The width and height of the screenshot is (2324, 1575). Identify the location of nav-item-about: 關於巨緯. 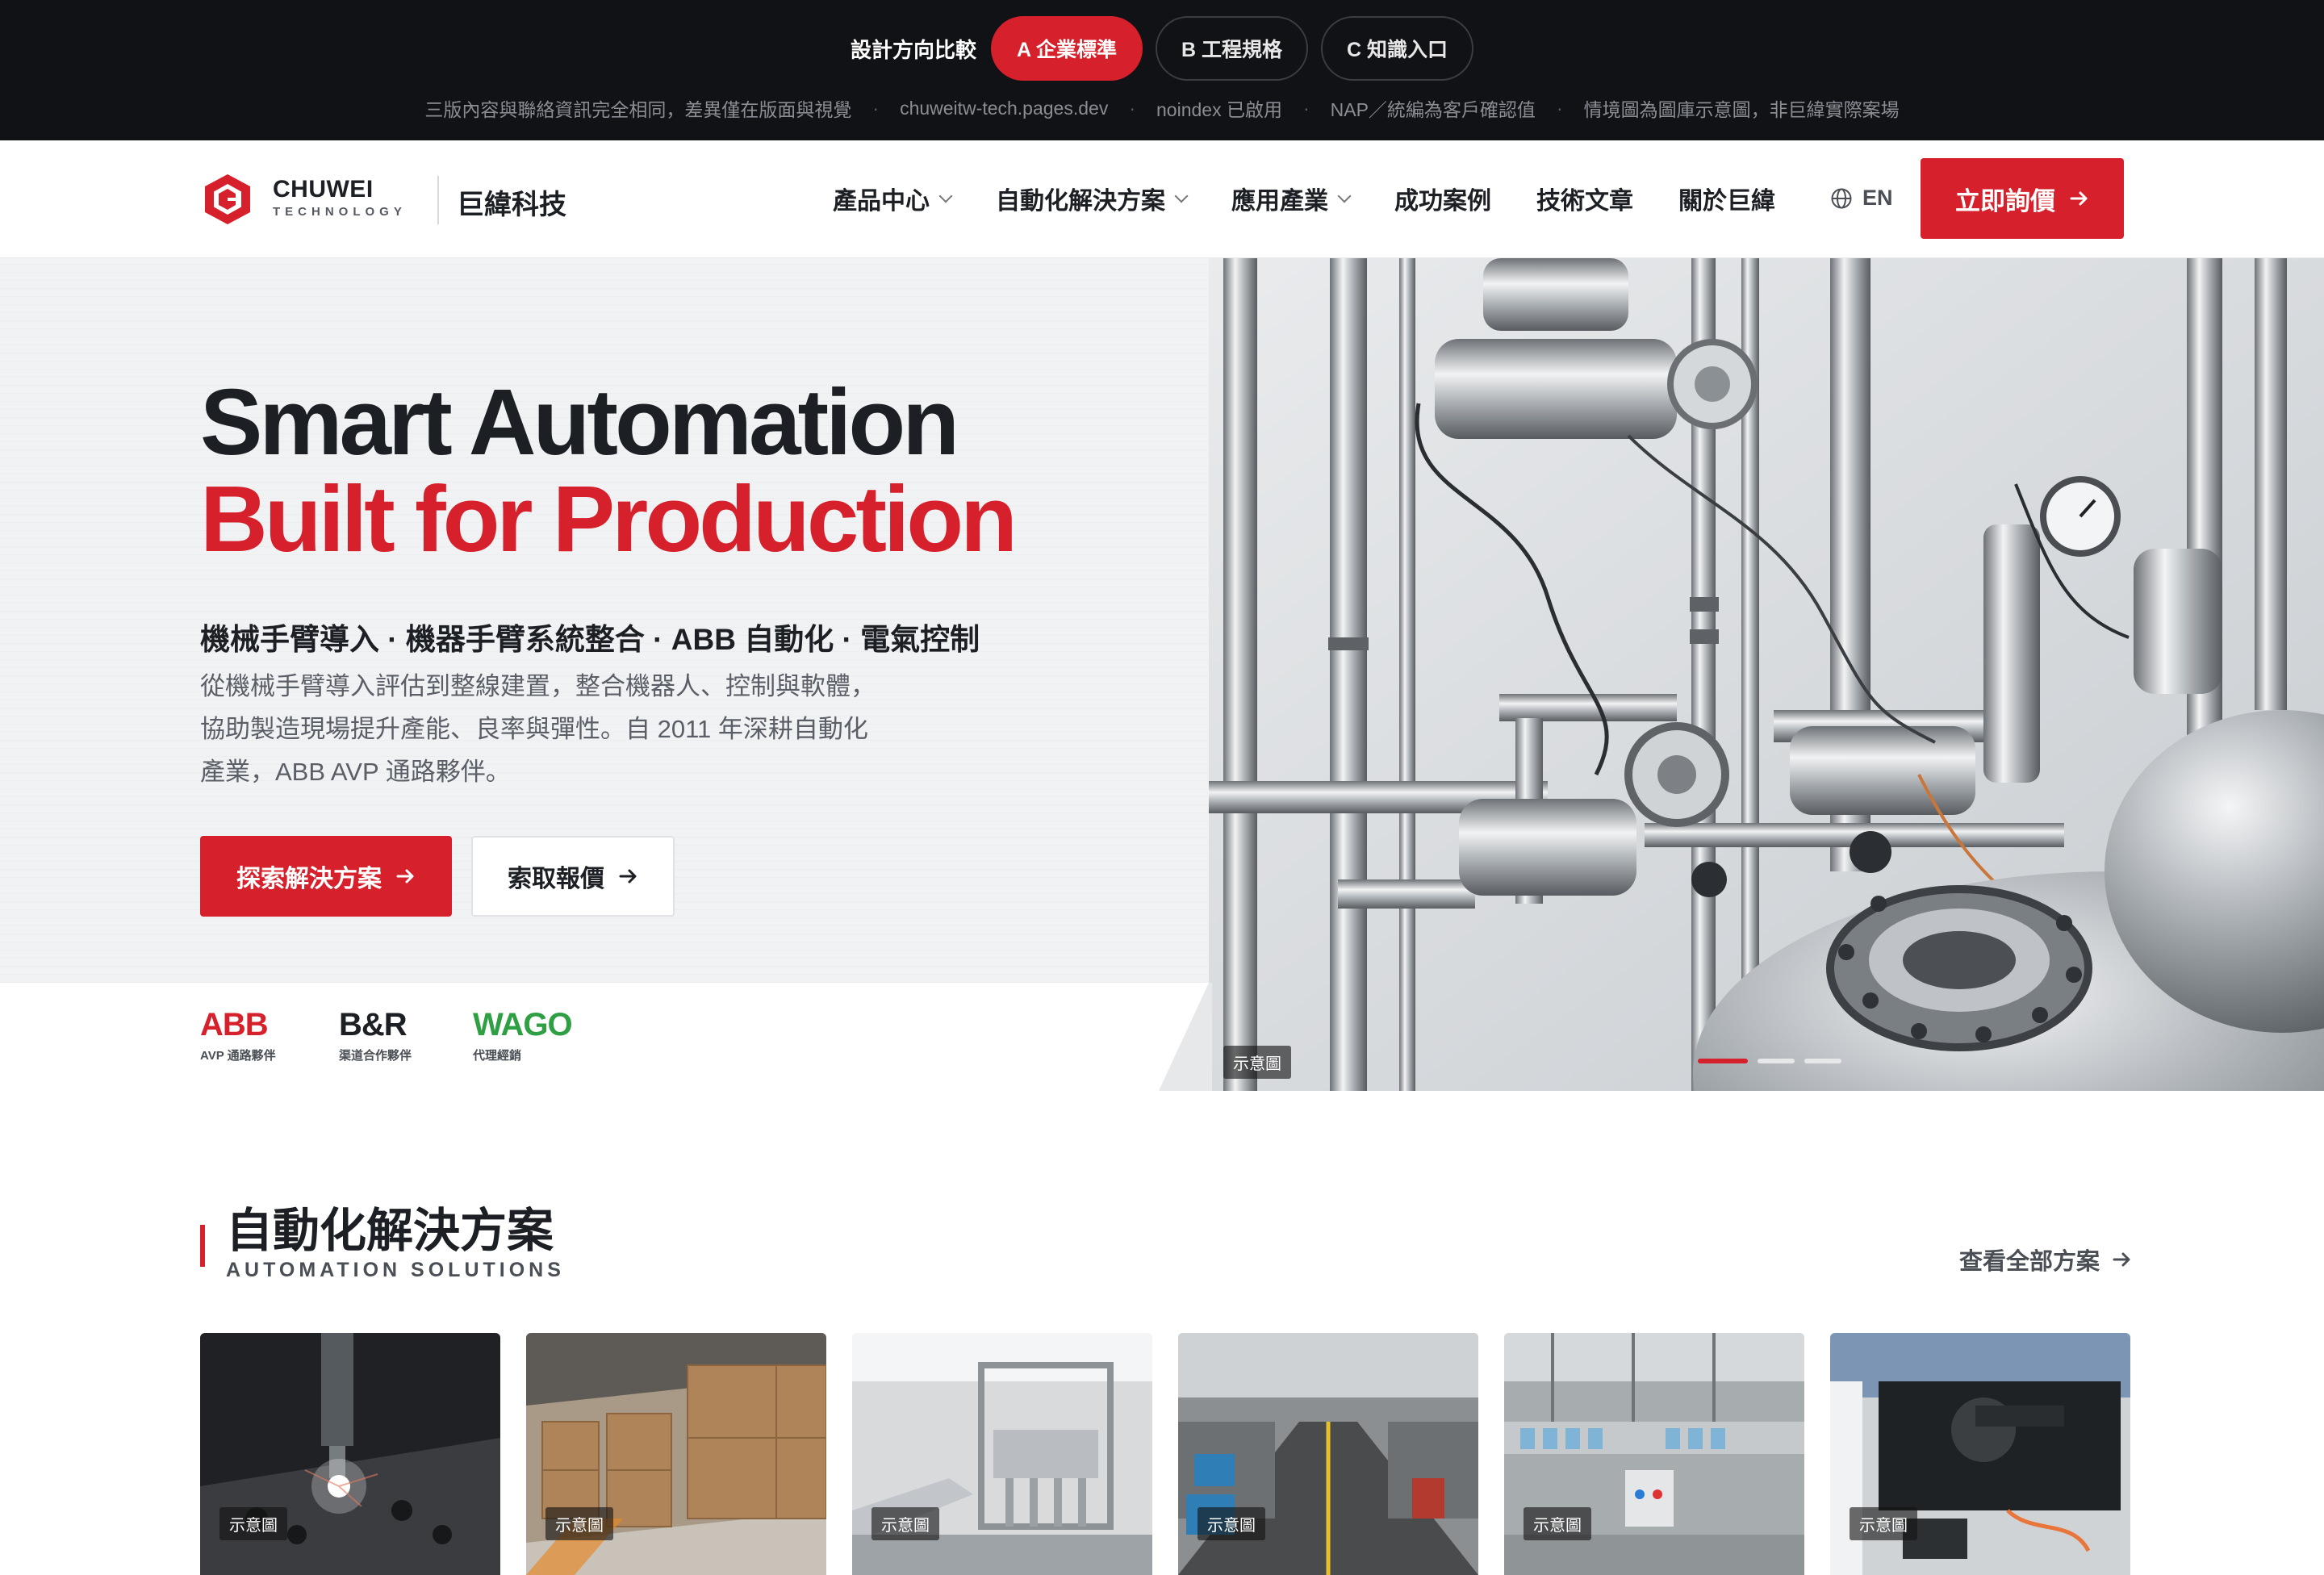
(1726, 199).